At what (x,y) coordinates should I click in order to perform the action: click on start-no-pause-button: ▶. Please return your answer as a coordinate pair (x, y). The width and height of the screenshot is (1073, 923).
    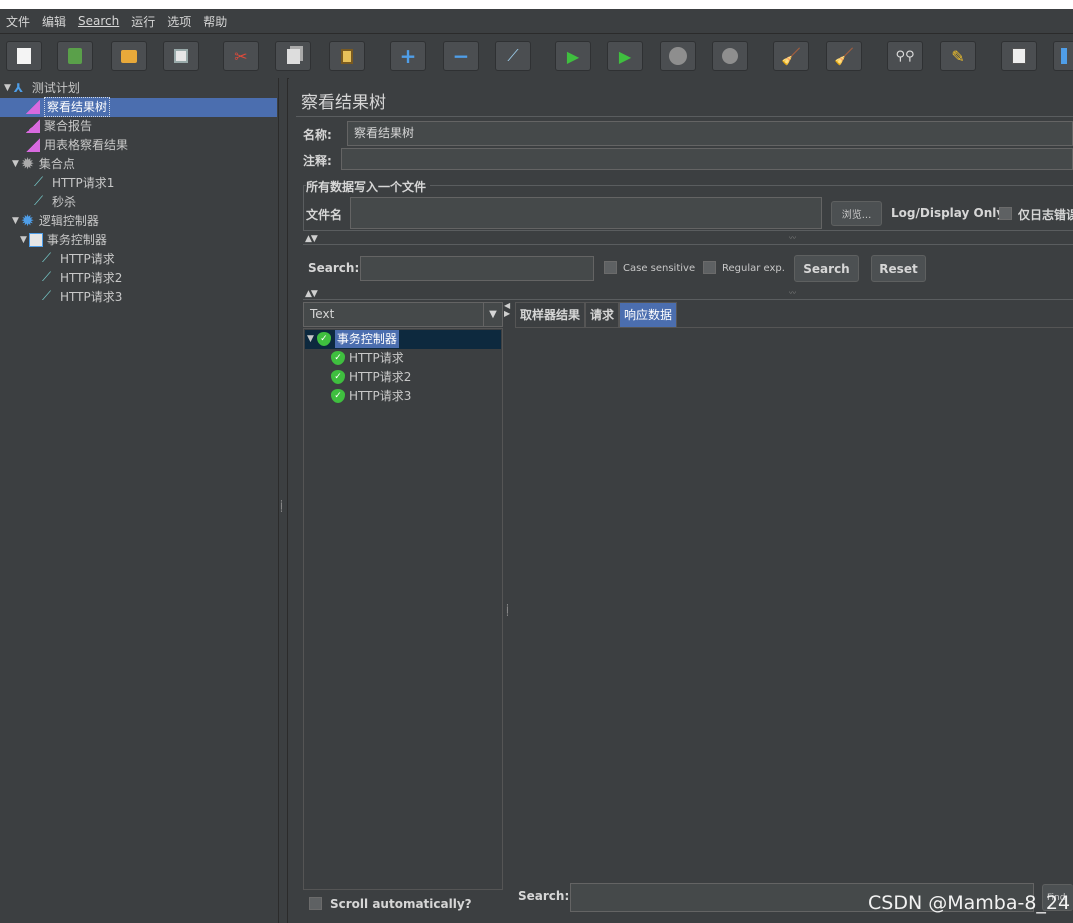
    Looking at the image, I should click on (625, 56).